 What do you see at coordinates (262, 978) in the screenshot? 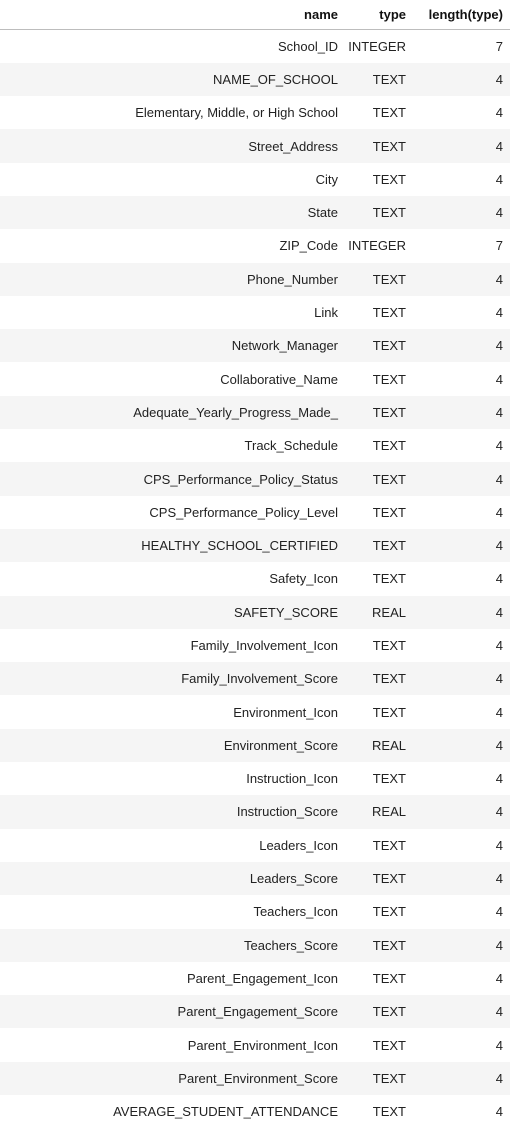
I see `cell-column-name: Parent_Engagement_Icon` at bounding box center [262, 978].